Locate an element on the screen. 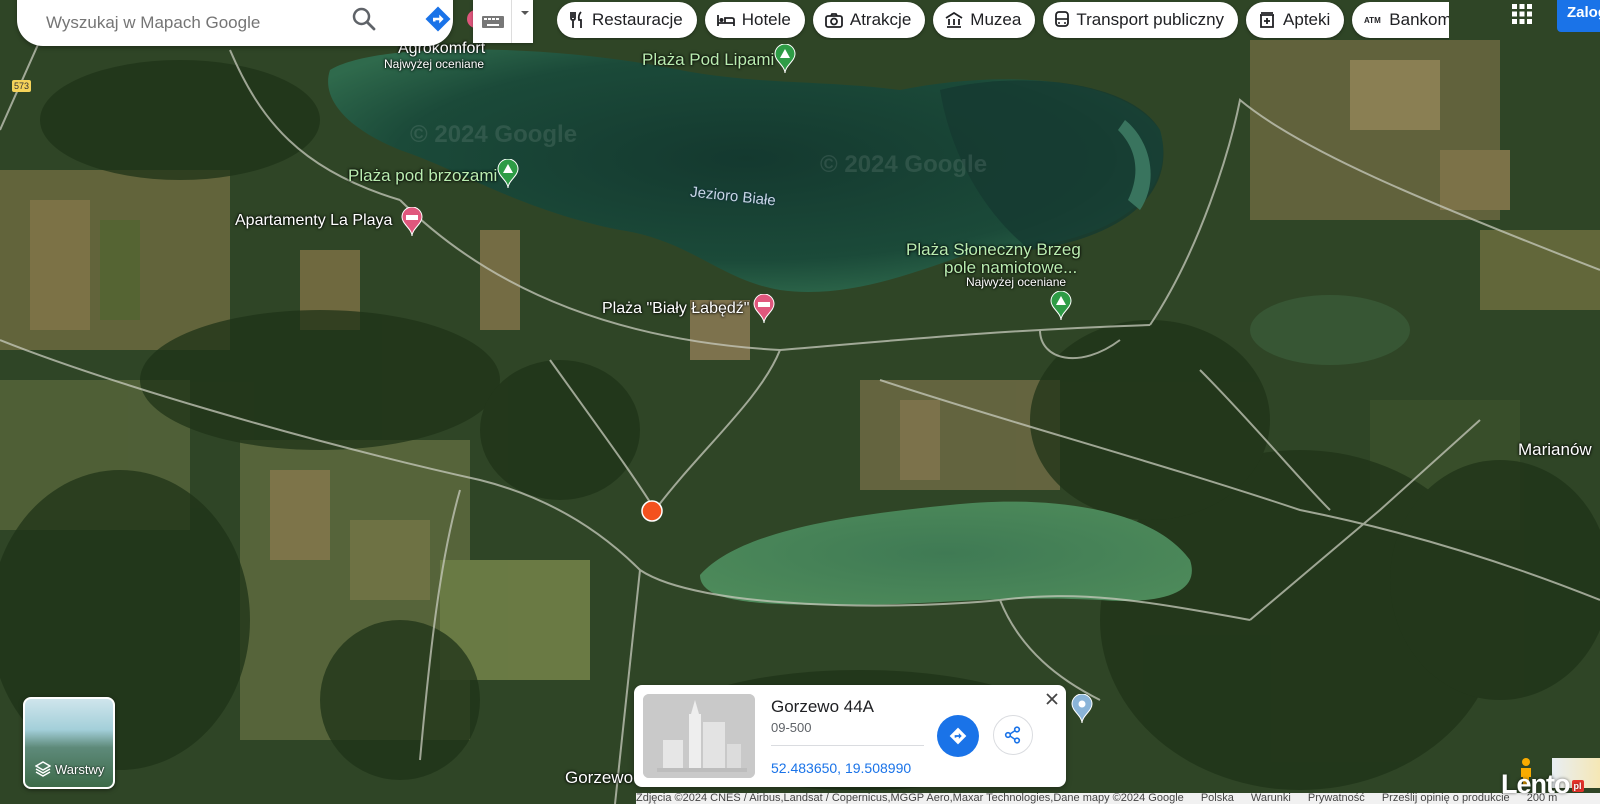 The height and width of the screenshot is (804, 1600). building-placeholder-icon is located at coordinates (699, 736).